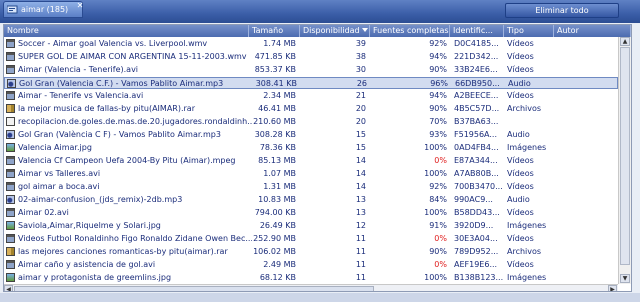 Image resolution: width=640 pixels, height=302 pixels. What do you see at coordinates (320, 297) in the screenshot?
I see `status-strip` at bounding box center [320, 297].